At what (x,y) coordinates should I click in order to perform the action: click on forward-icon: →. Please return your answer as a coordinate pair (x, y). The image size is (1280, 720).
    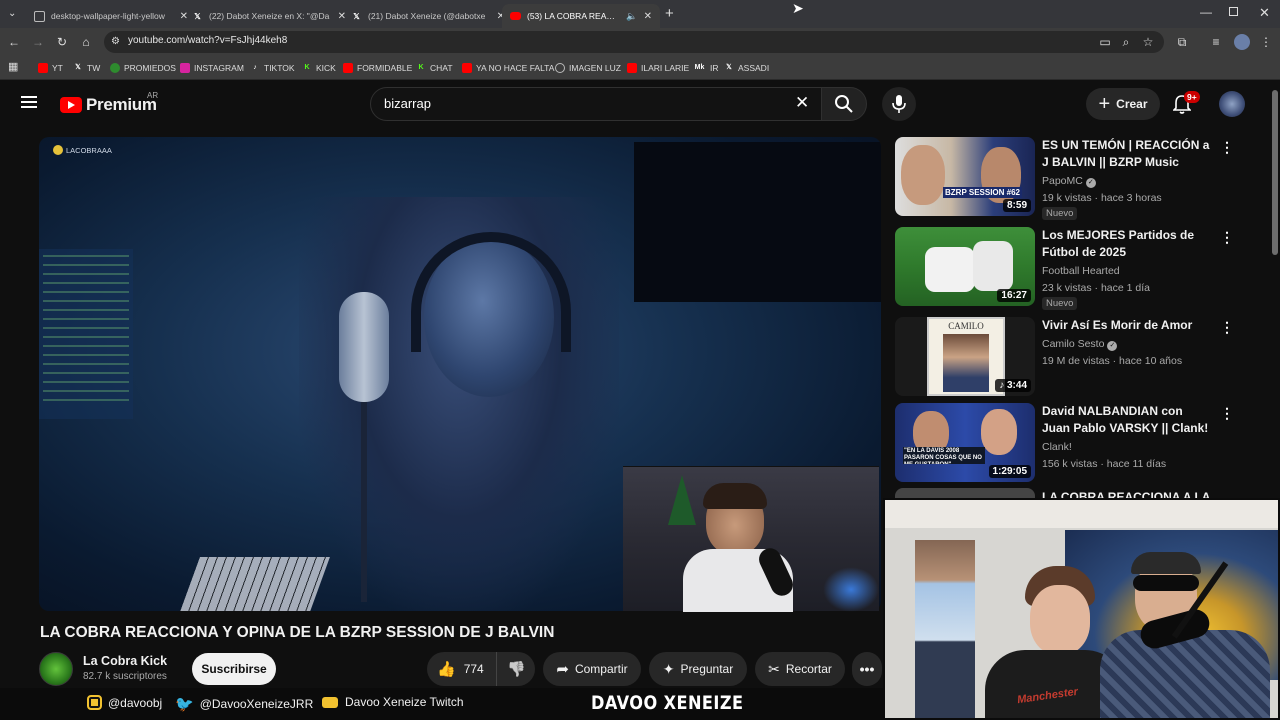
    Looking at the image, I should click on (38, 42).